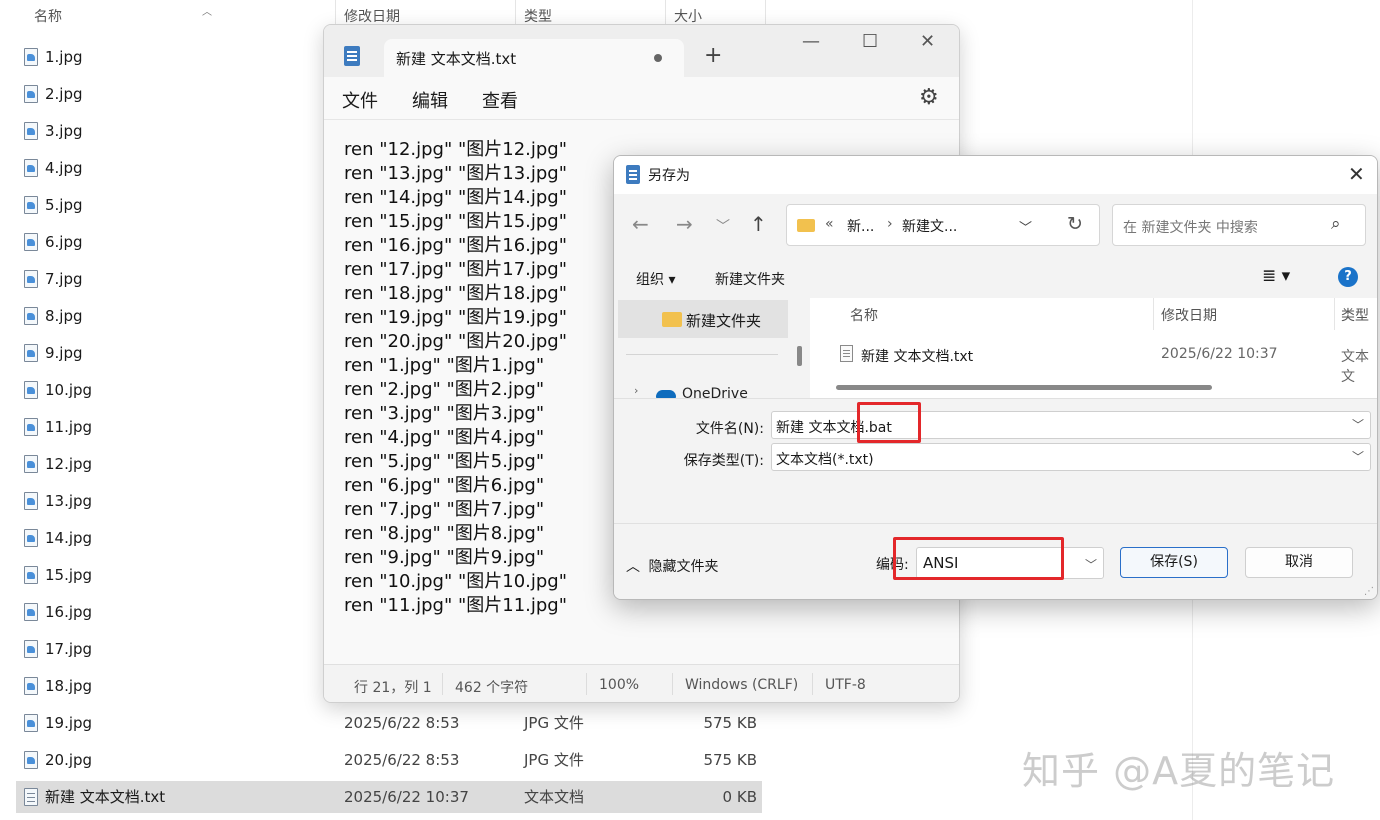 This screenshot has width=1380, height=820. I want to click on filetype-select: 文本文档(*.txt) ﹀, so click(1071, 457).